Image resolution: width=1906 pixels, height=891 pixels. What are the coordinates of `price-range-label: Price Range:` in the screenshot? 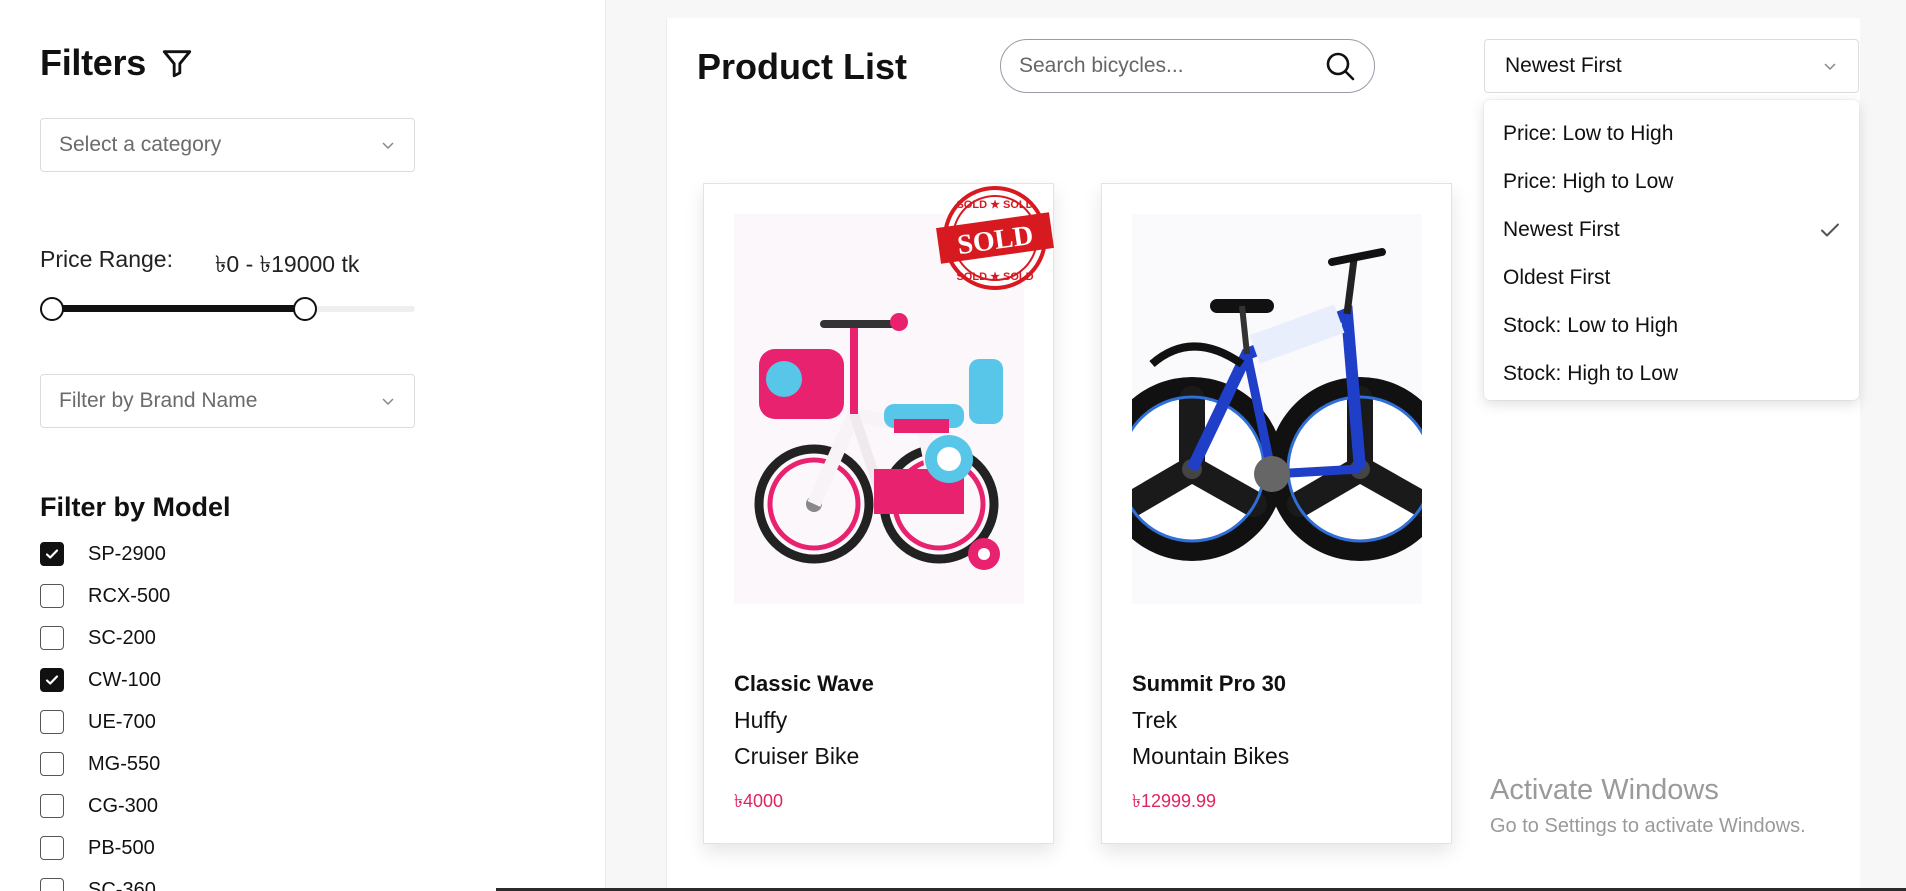 It's located at (106, 259).